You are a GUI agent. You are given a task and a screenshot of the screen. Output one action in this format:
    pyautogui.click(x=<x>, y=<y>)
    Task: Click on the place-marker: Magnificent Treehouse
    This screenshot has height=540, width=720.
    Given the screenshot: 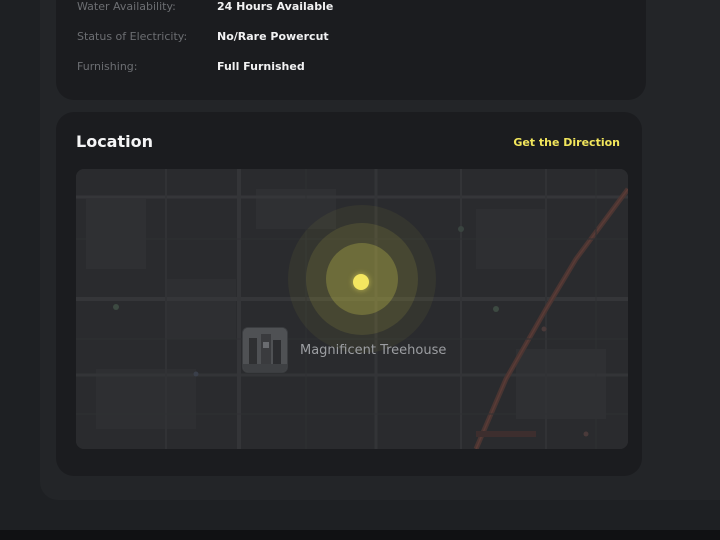 What is the action you would take?
    pyautogui.click(x=344, y=350)
    